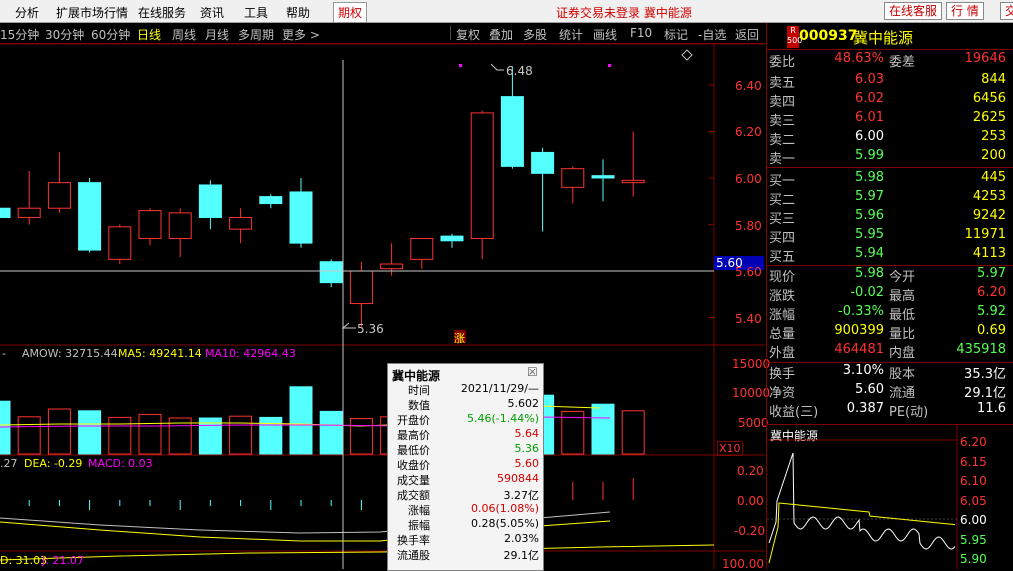 The image size is (1013, 571). What do you see at coordinates (748, 226) in the screenshot?
I see `price-axis-label: 5.80` at bounding box center [748, 226].